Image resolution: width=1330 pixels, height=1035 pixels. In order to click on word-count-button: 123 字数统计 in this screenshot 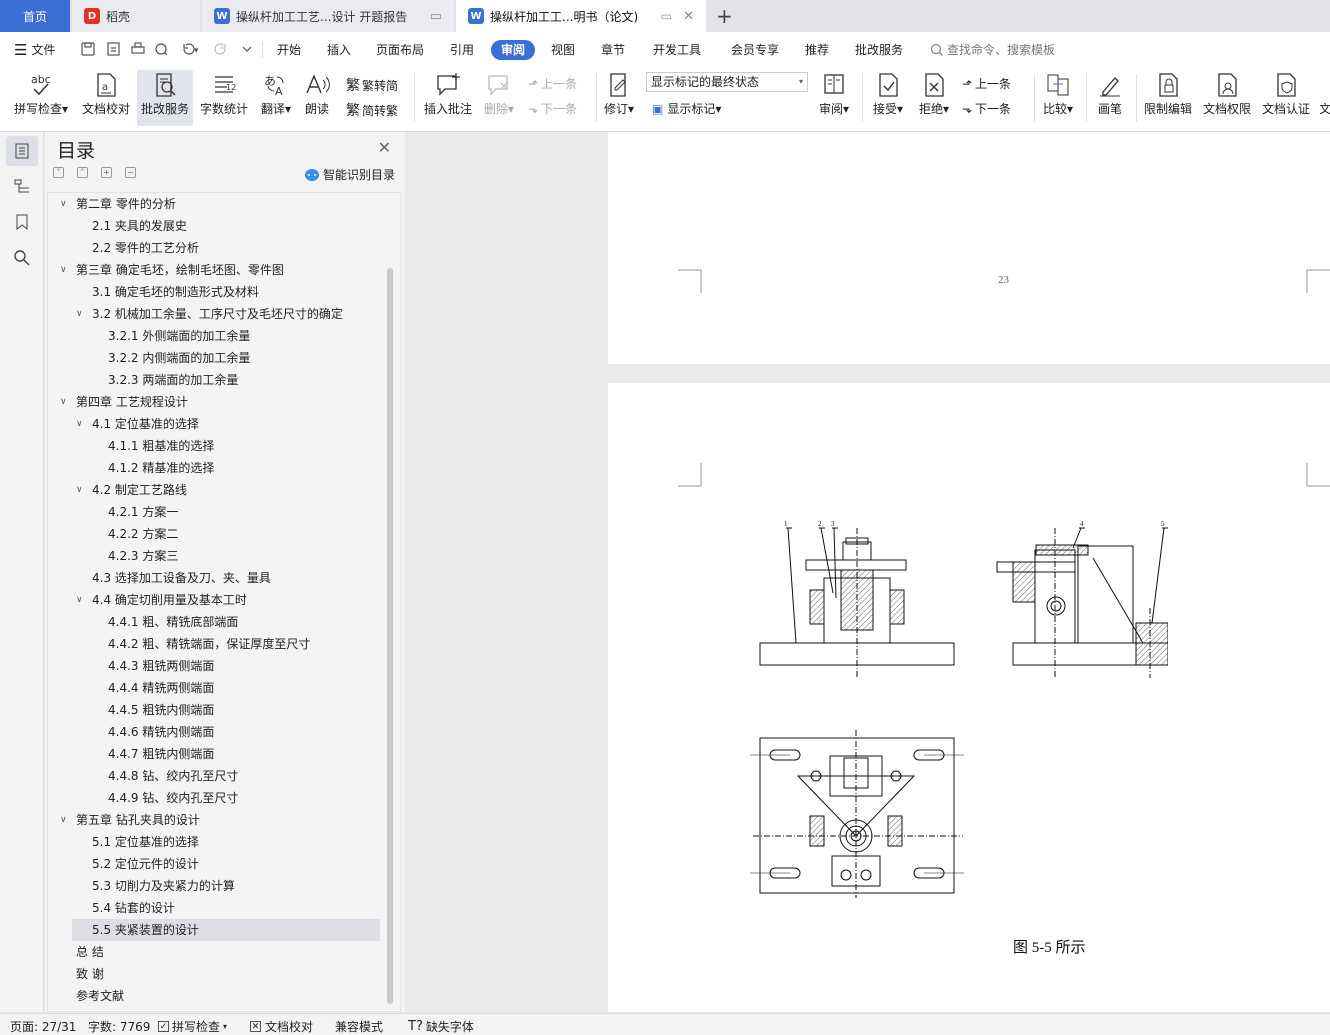, I will do `click(224, 98)`.